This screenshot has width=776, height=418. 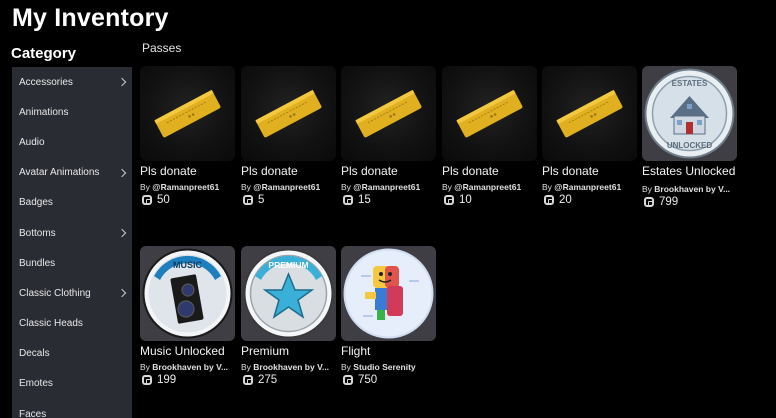 I want to click on item-thumbnail: MUSIC, so click(x=187, y=293).